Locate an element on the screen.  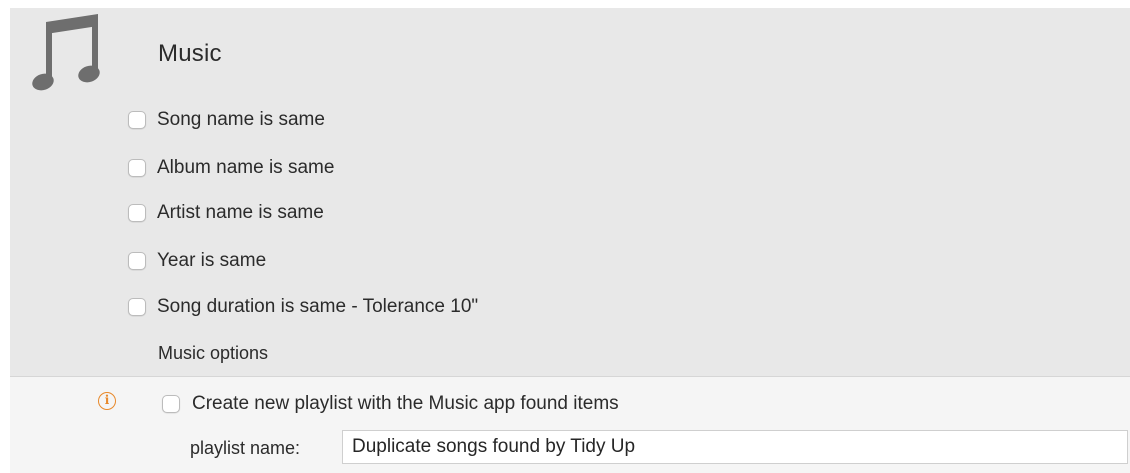
section-title: Music is located at coordinates (190, 53).